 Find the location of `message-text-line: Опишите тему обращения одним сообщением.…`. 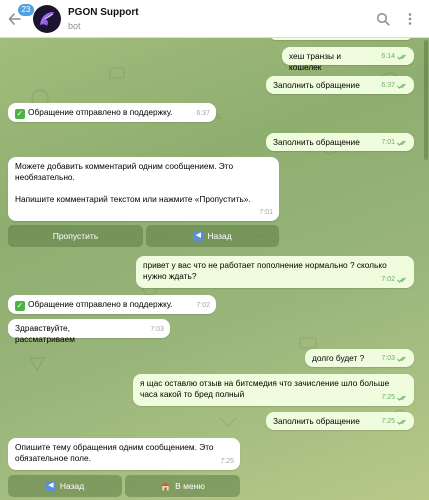

message-text-line: Опишите тему обращения одним сообщением.… is located at coordinates (114, 447).